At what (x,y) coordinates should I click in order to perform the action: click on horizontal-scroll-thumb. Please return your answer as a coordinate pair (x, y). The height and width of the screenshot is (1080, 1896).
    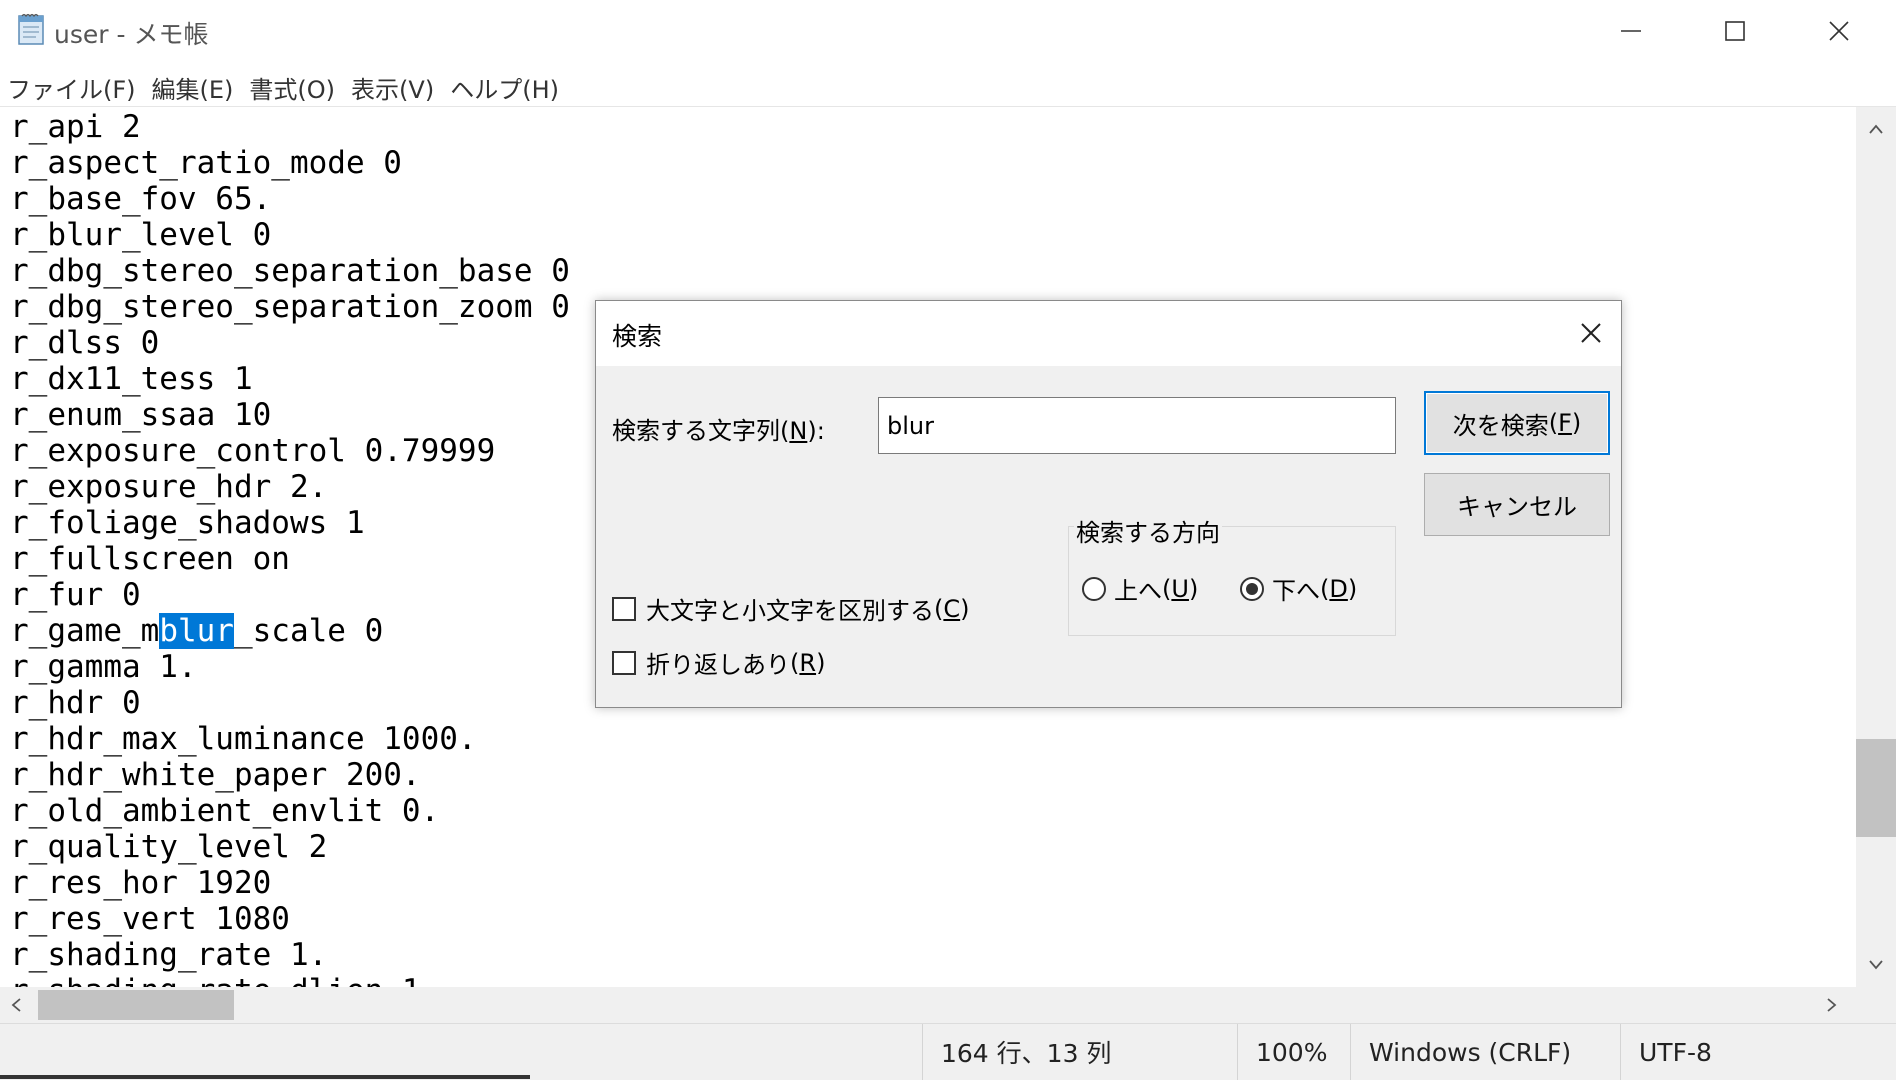
    Looking at the image, I should click on (136, 1005).